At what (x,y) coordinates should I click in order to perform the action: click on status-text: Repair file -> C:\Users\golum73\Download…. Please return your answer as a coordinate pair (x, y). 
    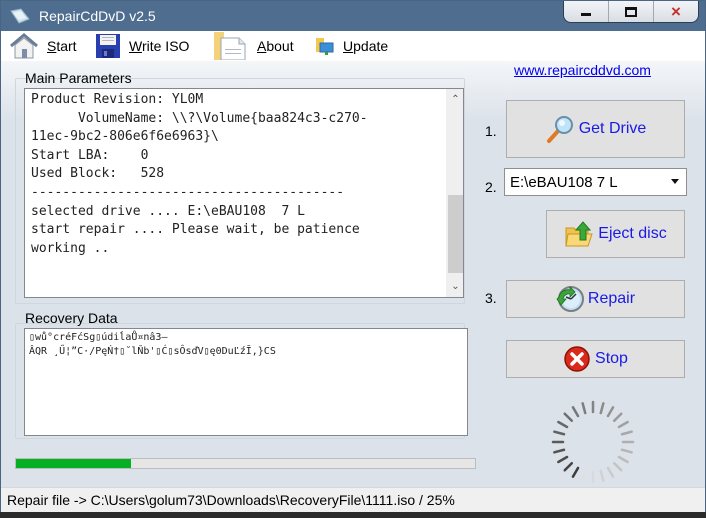
    Looking at the image, I should click on (231, 500).